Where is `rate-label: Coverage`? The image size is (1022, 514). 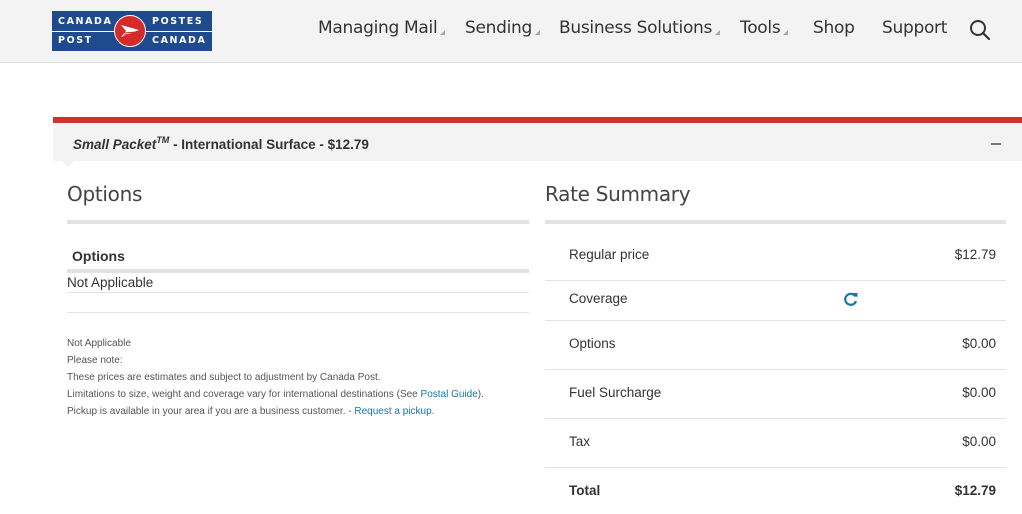 rate-label: Coverage is located at coordinates (598, 298).